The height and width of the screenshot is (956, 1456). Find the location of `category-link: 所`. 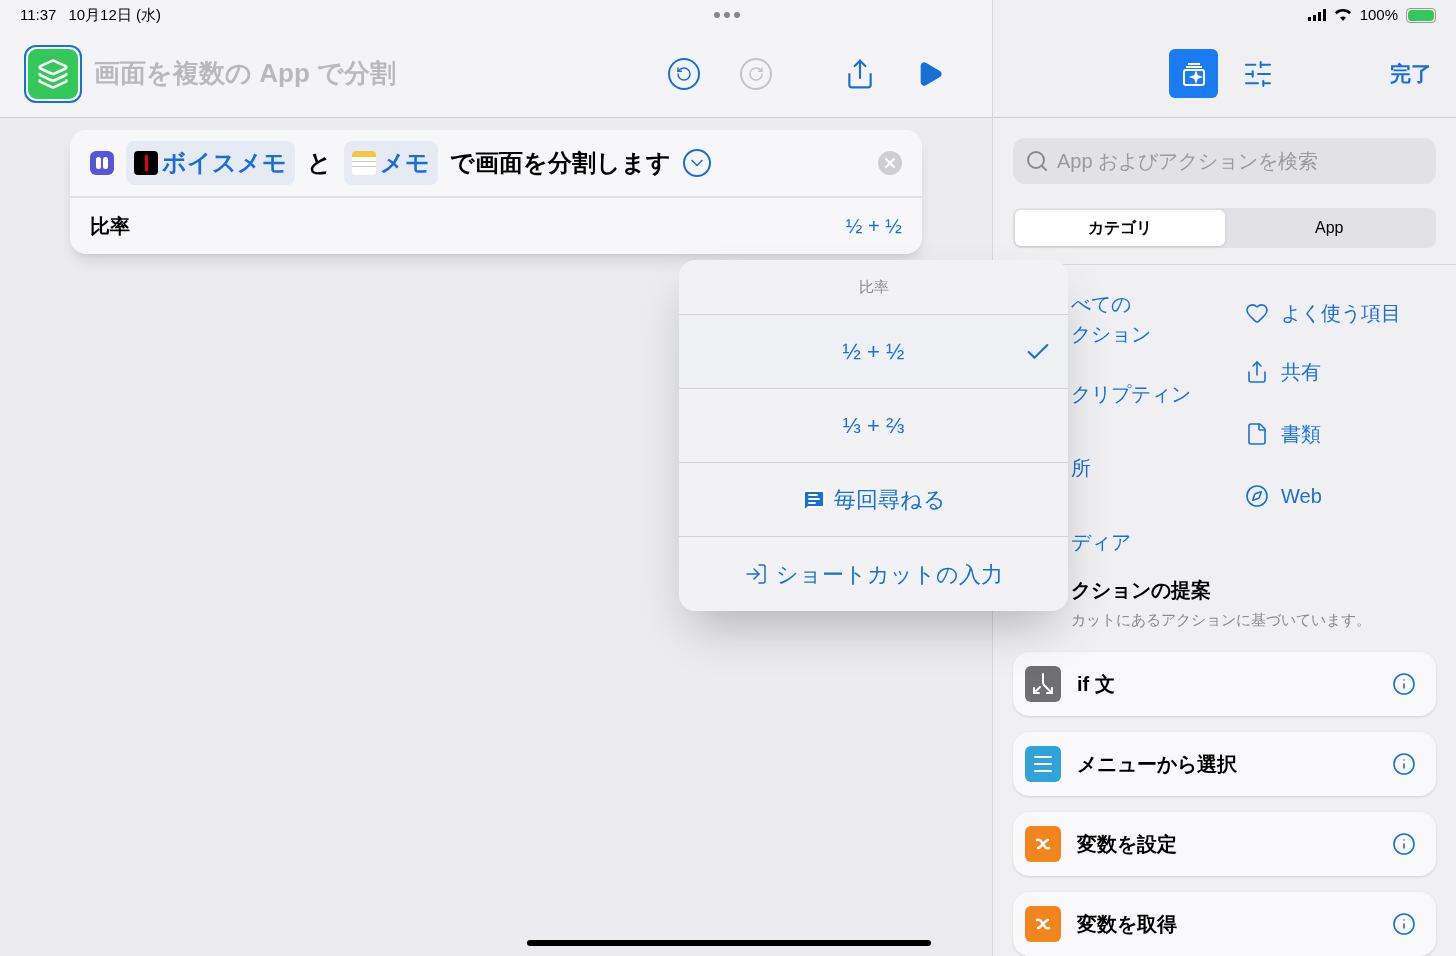

category-link: 所 is located at coordinates (1138, 468).